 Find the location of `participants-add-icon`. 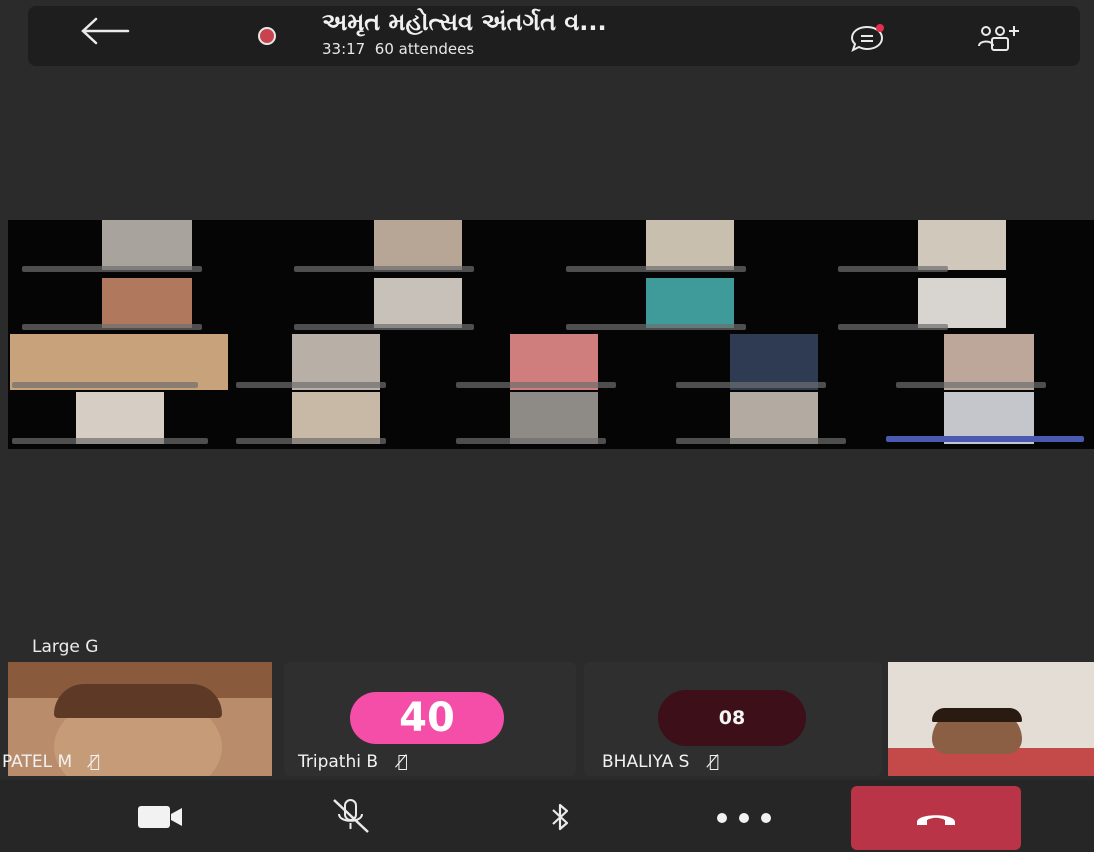

participants-add-icon is located at coordinates (1000, 37).